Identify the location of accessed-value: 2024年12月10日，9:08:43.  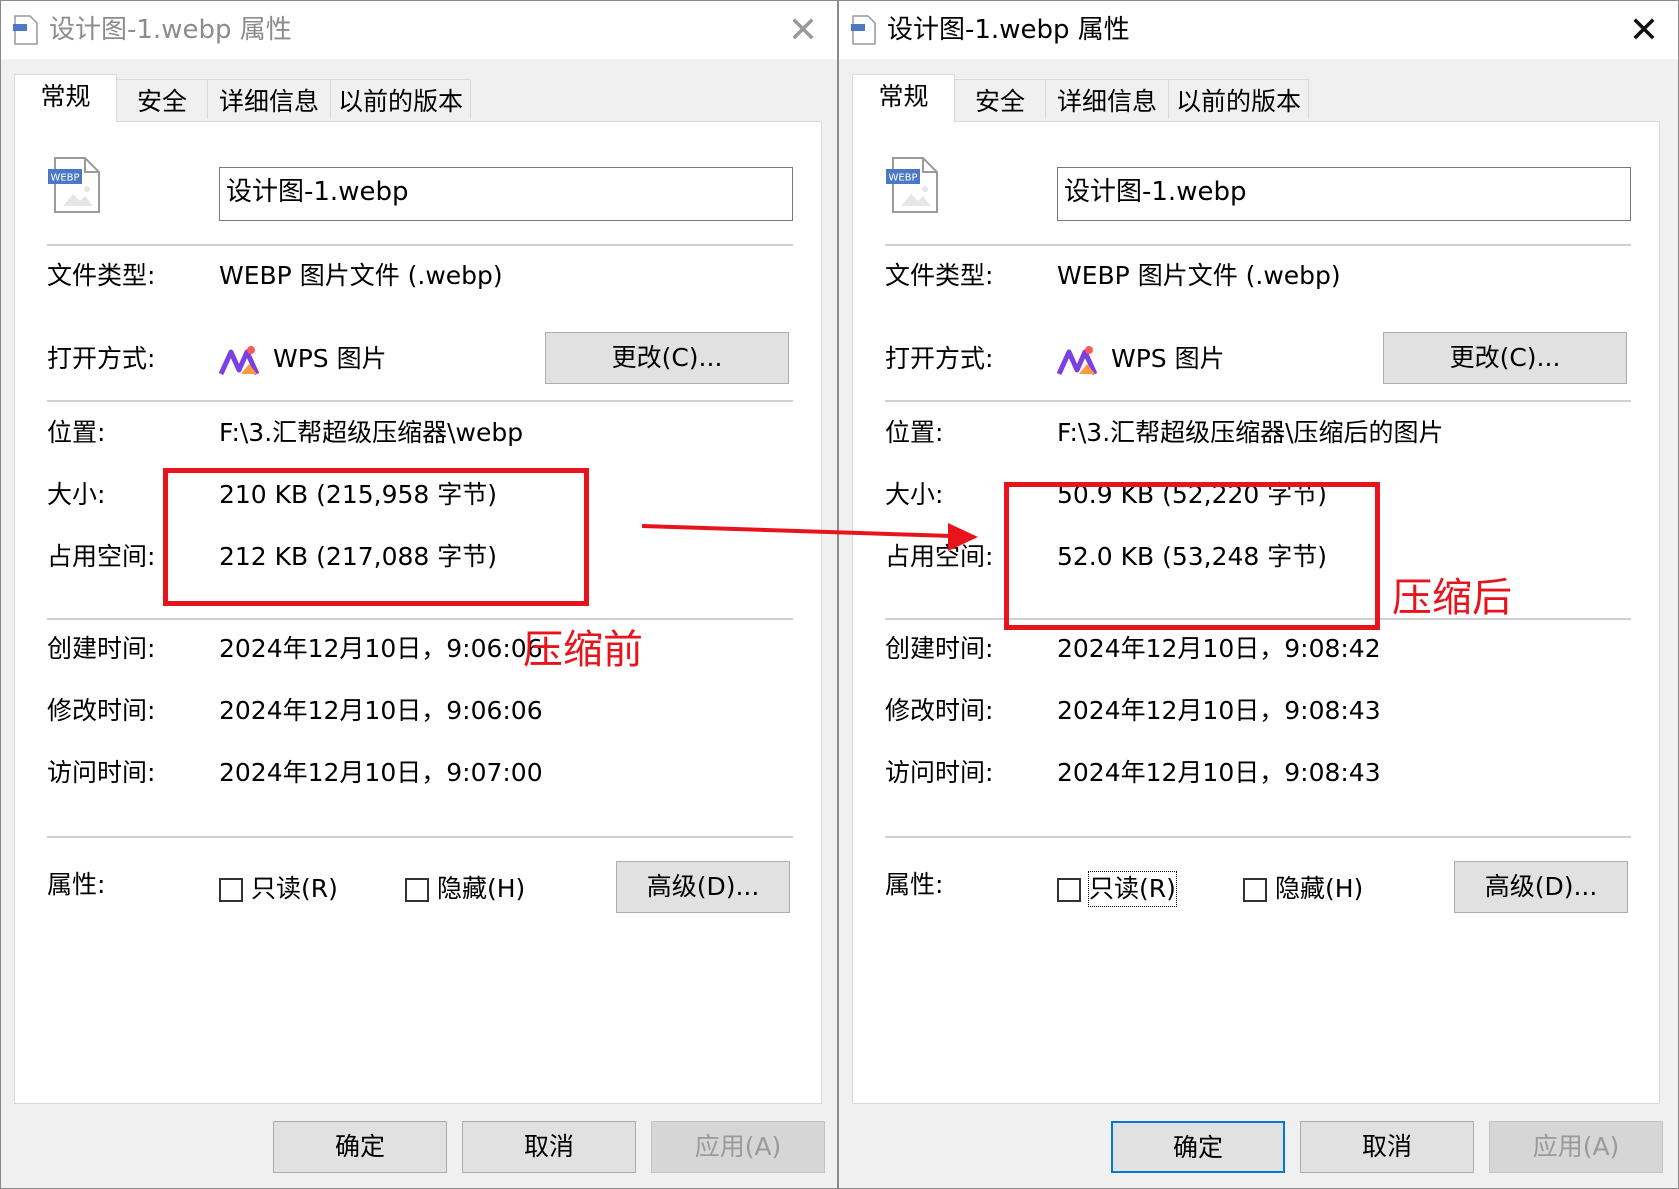
(1219, 772).